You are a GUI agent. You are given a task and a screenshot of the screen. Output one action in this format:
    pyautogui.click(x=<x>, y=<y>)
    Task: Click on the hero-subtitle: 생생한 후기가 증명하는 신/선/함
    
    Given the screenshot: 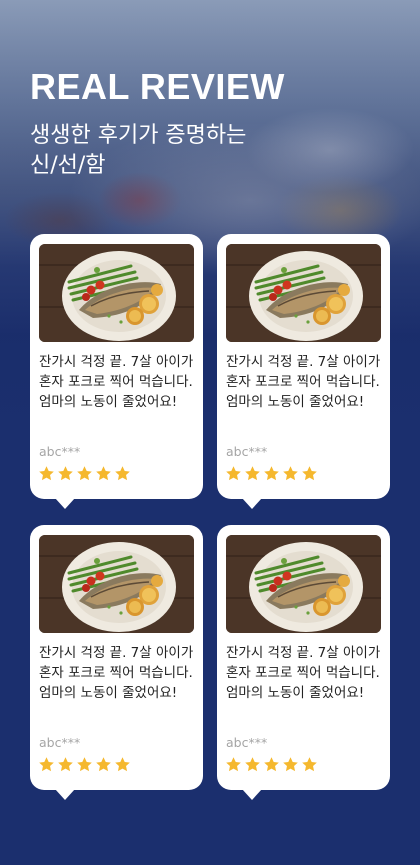 What is the action you would take?
    pyautogui.click(x=200, y=151)
    